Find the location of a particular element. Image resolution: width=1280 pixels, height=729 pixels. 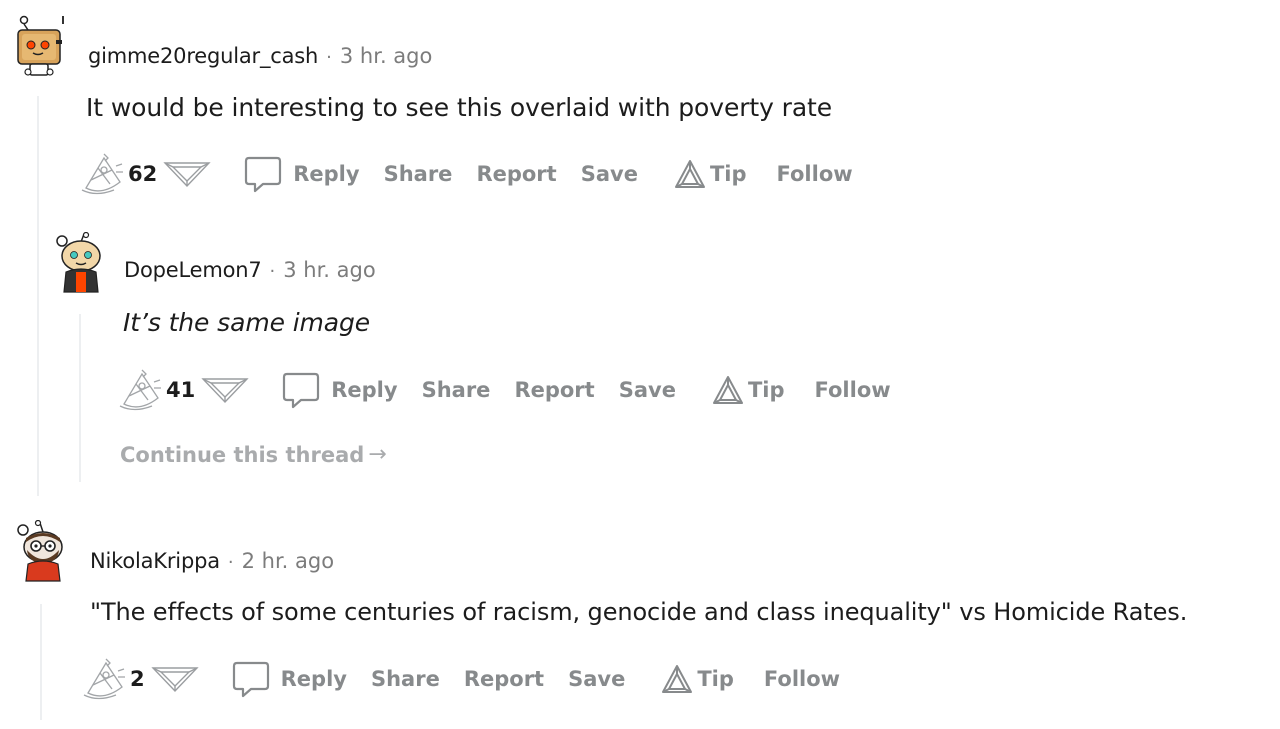

comment-actions: 41 Reply Share Report Save Tip Follow is located at coordinates (515, 390).